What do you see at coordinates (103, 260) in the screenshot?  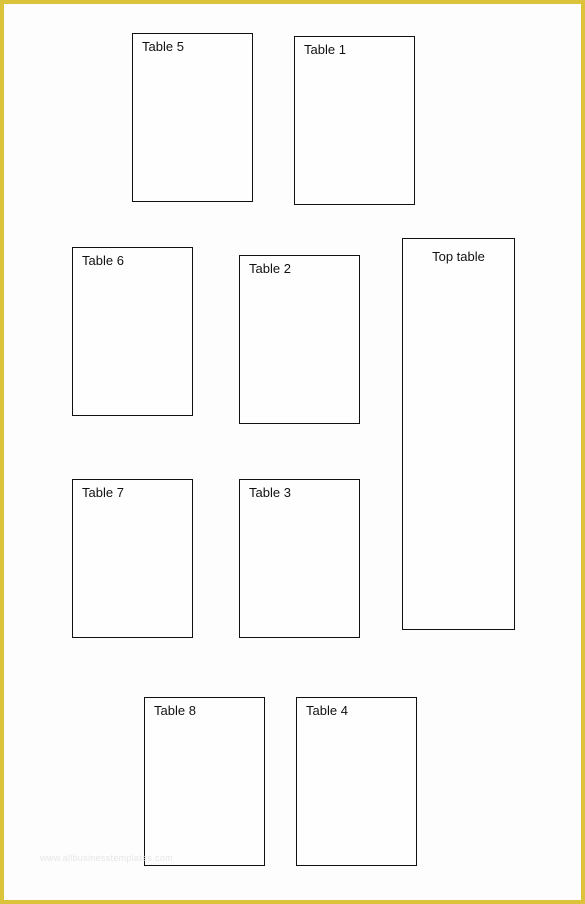 I see `table-label: Table 6` at bounding box center [103, 260].